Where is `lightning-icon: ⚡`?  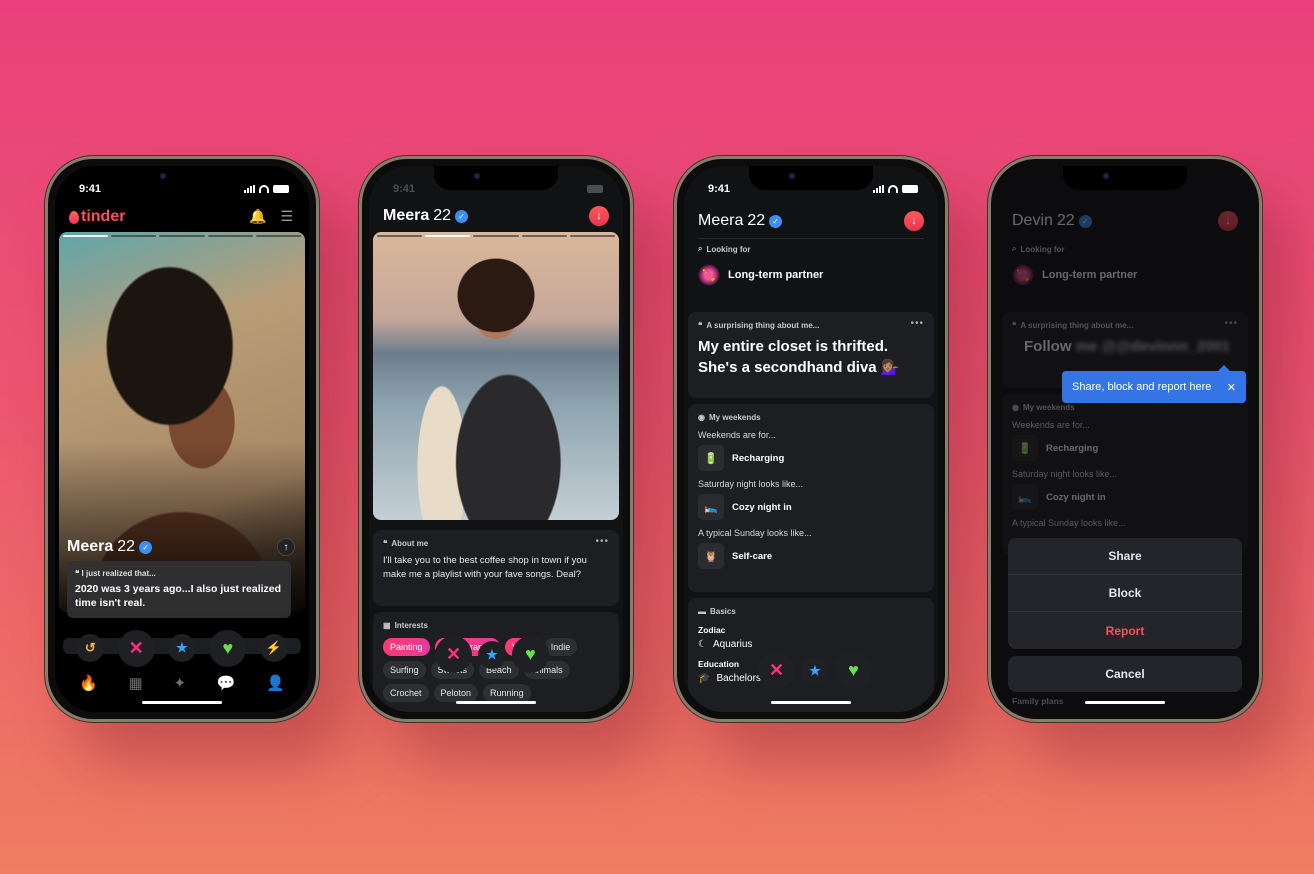 lightning-icon: ⚡ is located at coordinates (273, 647).